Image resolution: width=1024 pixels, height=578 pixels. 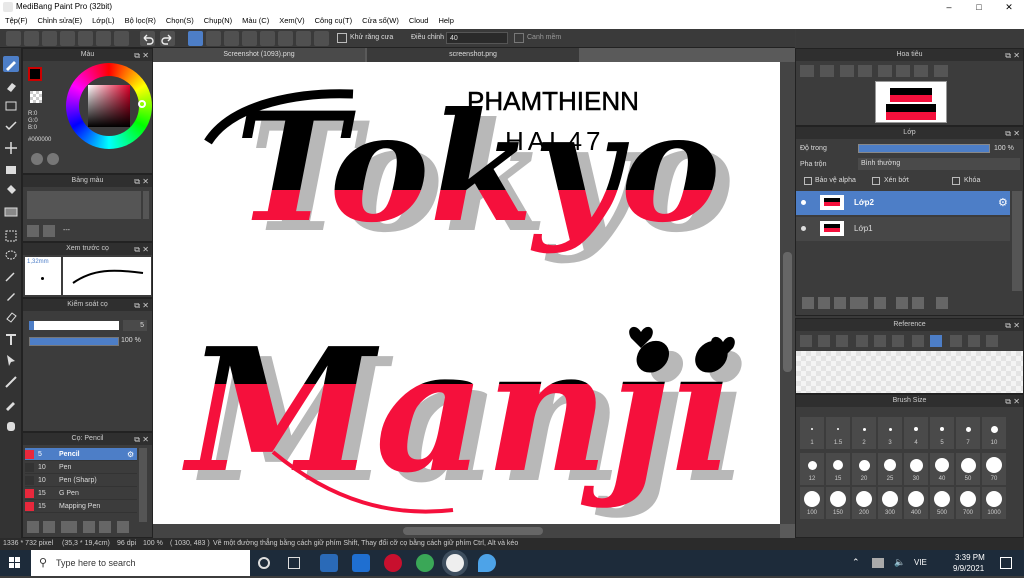 I want to click on brush-size-option: 2, so click(x=864, y=433).